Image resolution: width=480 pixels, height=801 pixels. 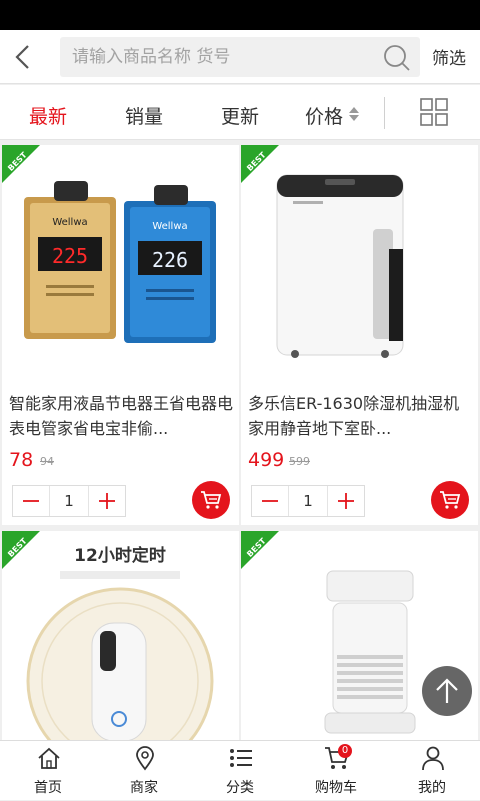 I want to click on back-button, so click(x=25, y=57).